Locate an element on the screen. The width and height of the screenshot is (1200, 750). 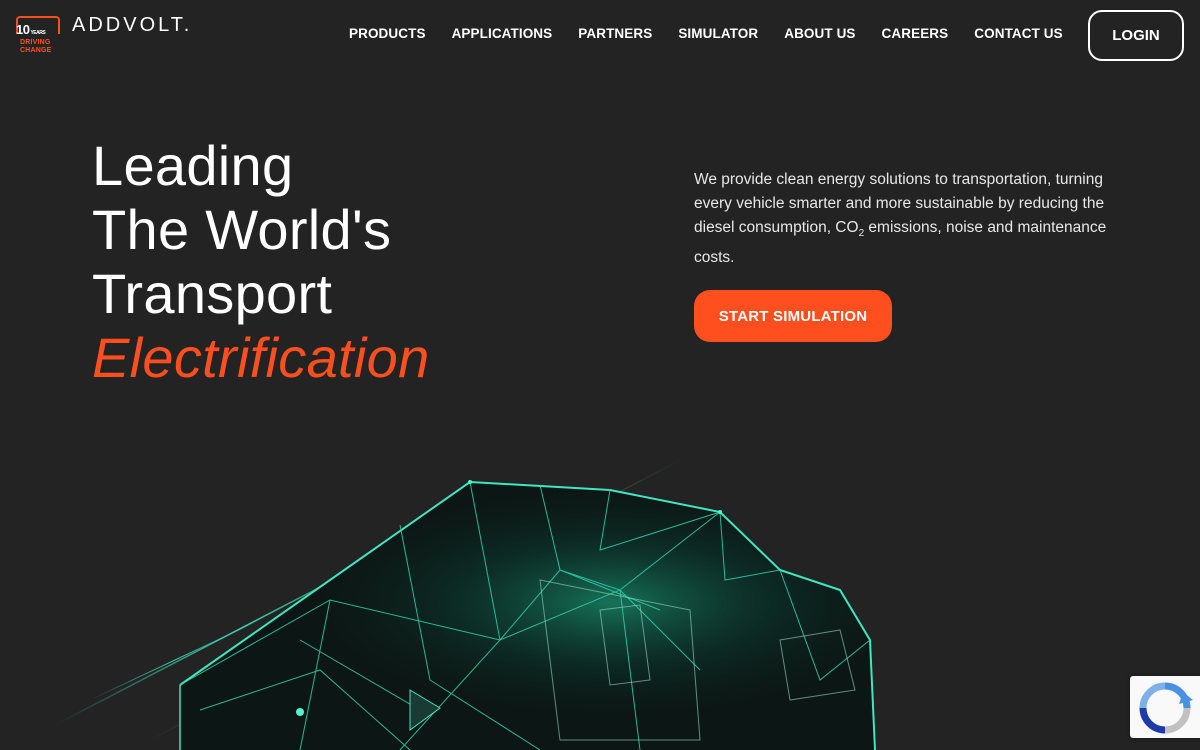
nav-simulator: SIMULATOR is located at coordinates (718, 35).